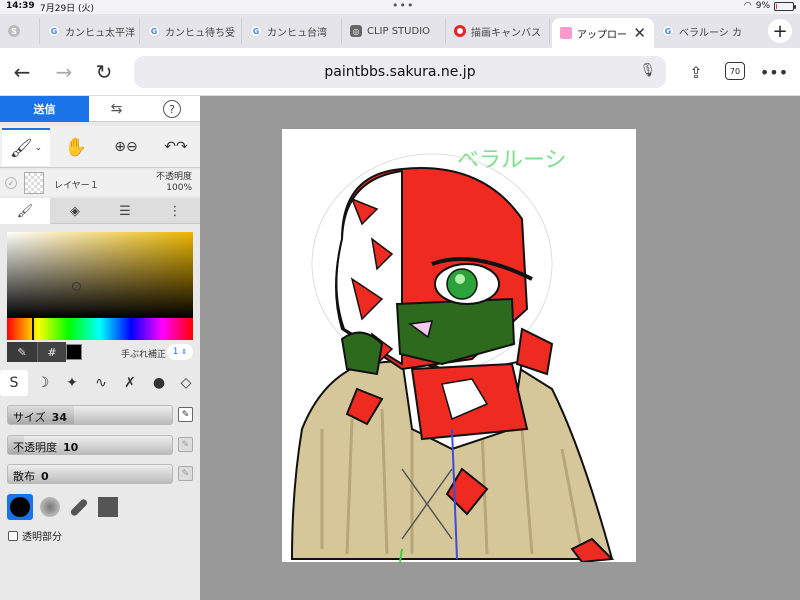 The image size is (800, 600). I want to click on scatter-value: 0, so click(45, 476).